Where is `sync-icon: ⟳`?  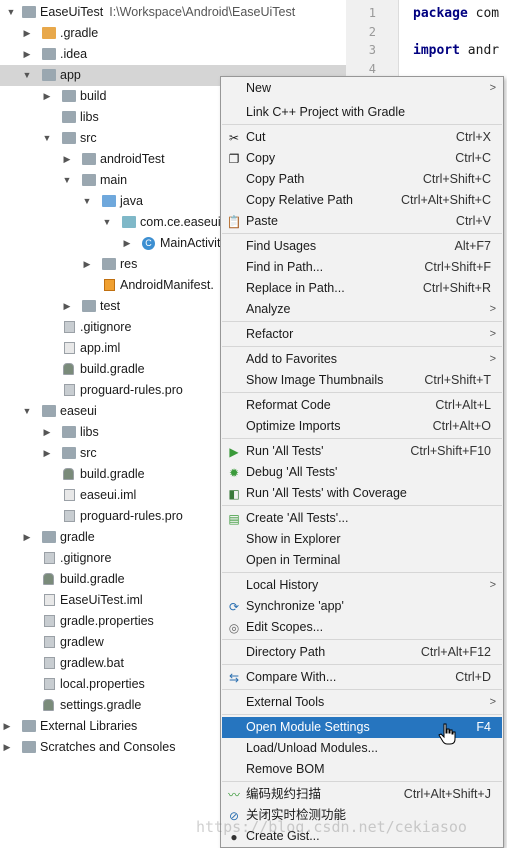 sync-icon: ⟳ is located at coordinates (234, 607).